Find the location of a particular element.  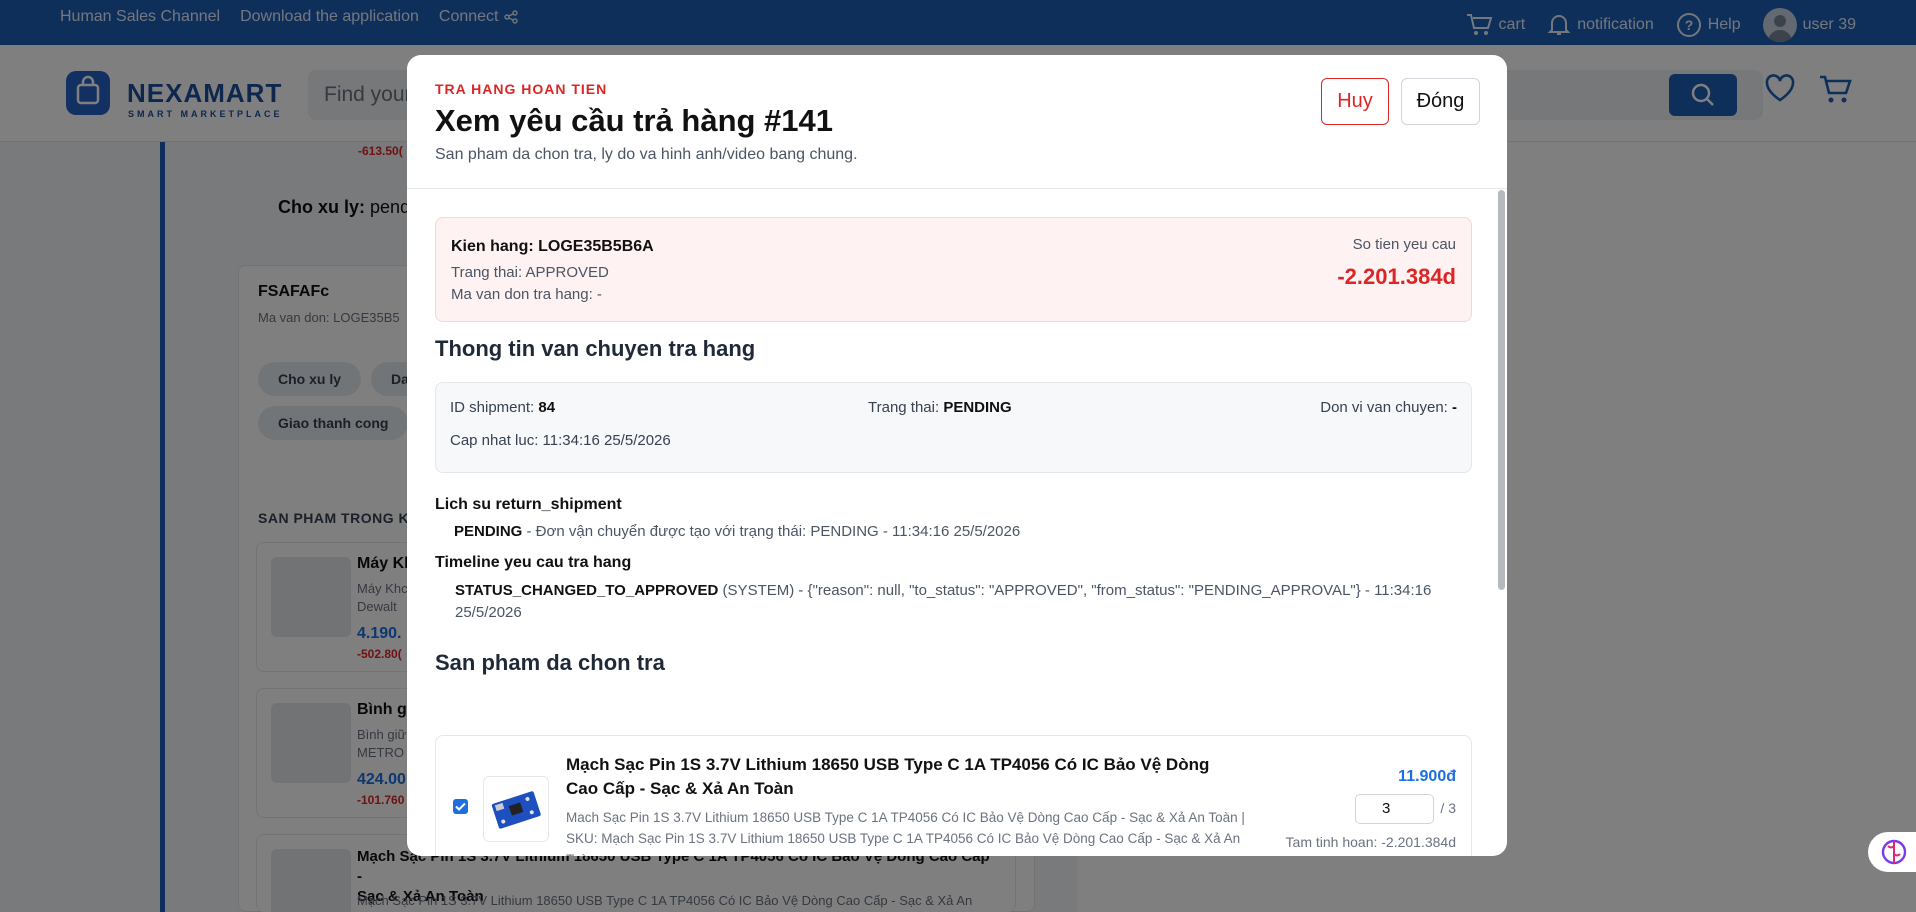

product-thumbnail is located at coordinates (516, 809).